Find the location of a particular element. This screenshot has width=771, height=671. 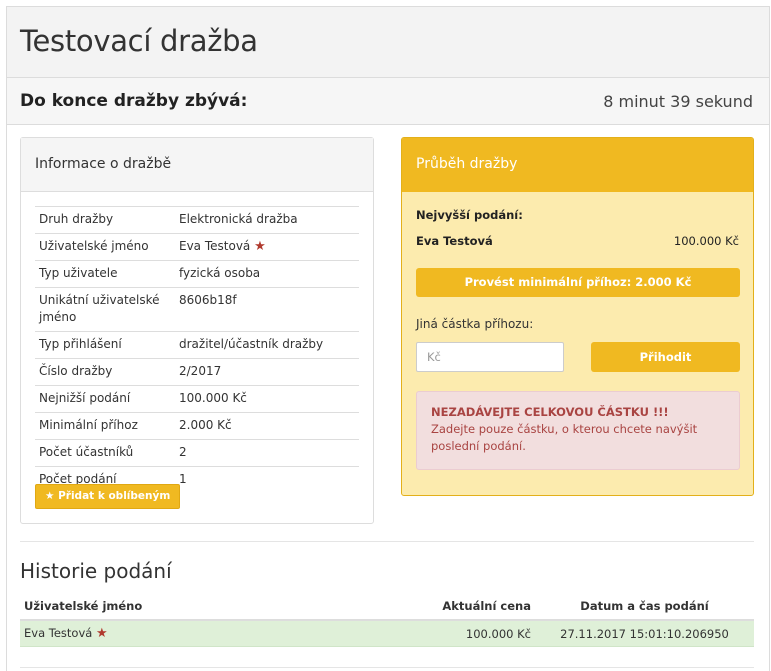

countdown-value: 8 minut 39 sekund is located at coordinates (678, 101).